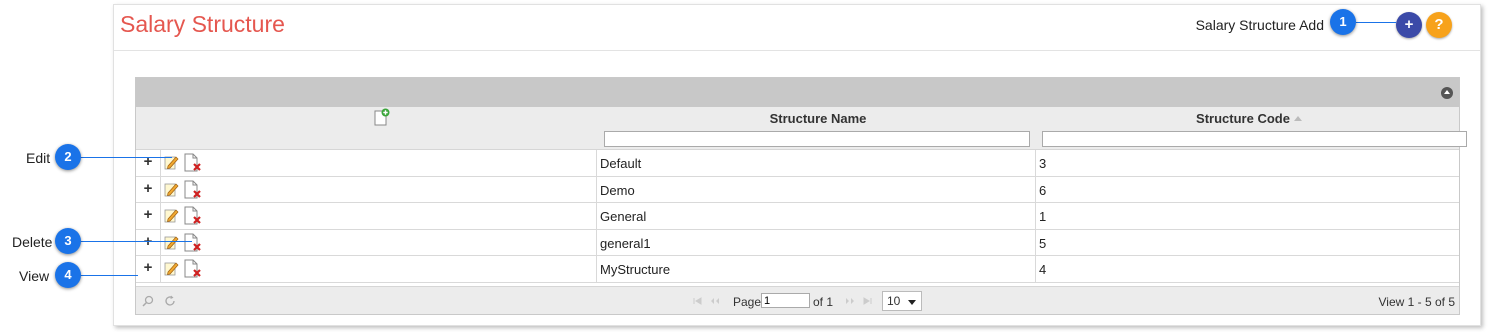  Describe the element at coordinates (1043, 216) in the screenshot. I see `structure-code-cell: 1` at that location.